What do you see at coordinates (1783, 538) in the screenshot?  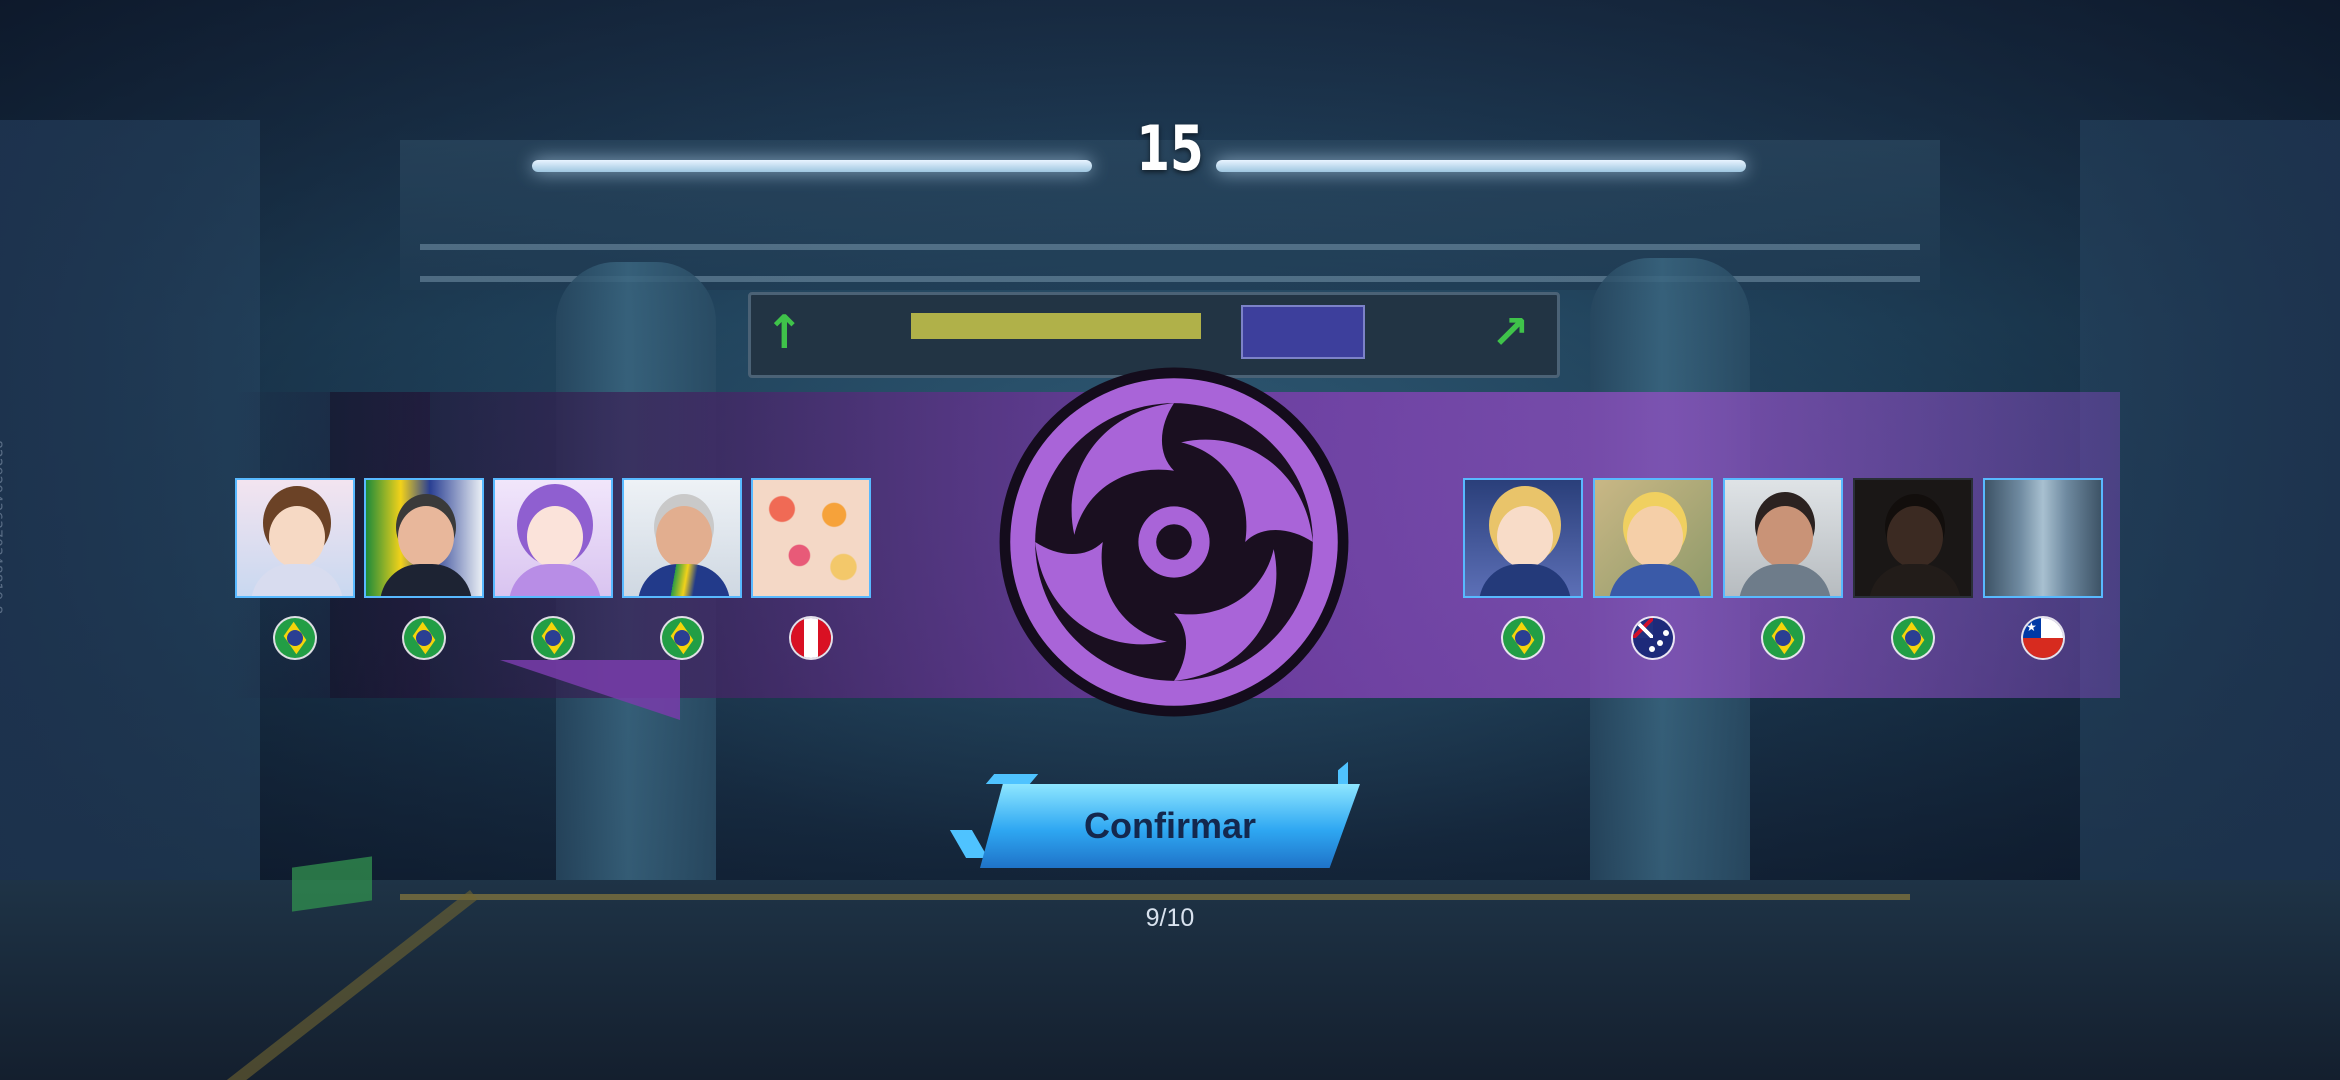 I see `selfie-boy-avatar` at bounding box center [1783, 538].